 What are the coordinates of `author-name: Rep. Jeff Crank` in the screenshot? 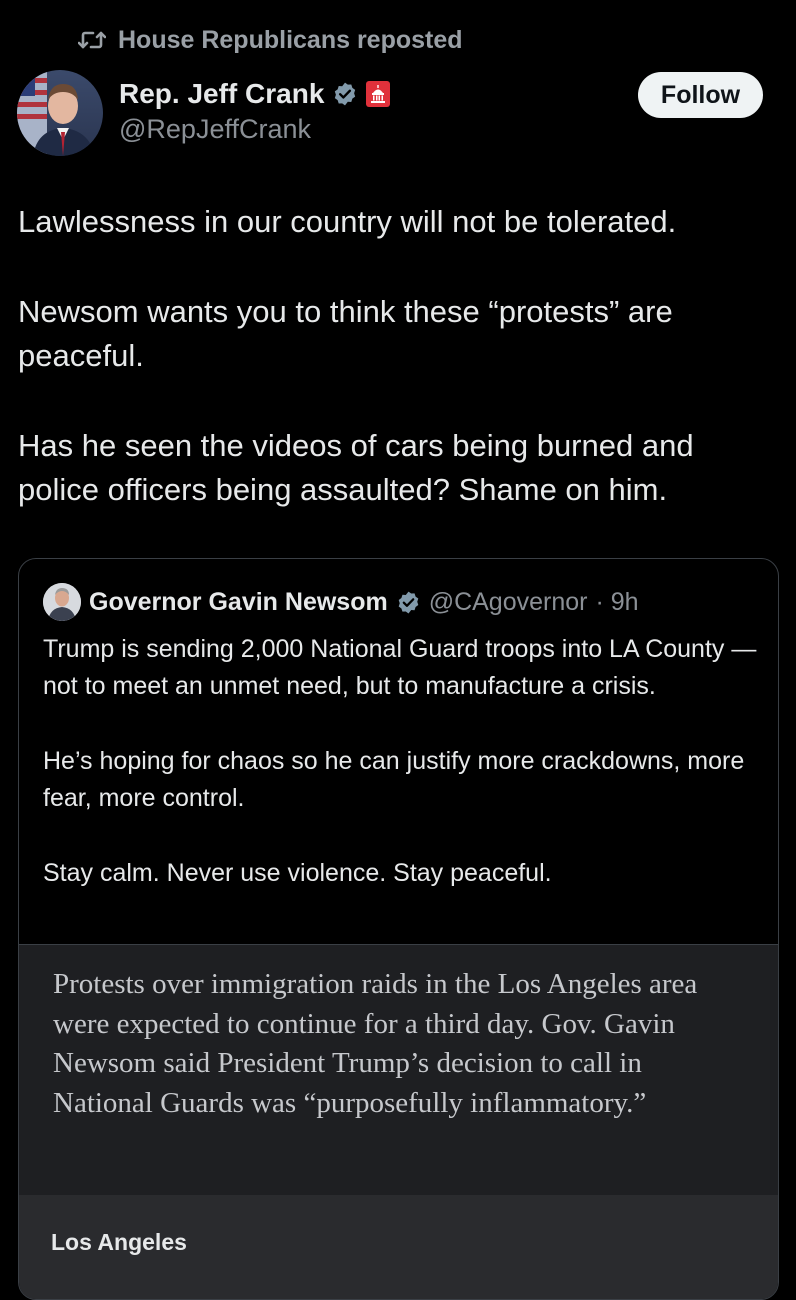 It's located at (221, 94).